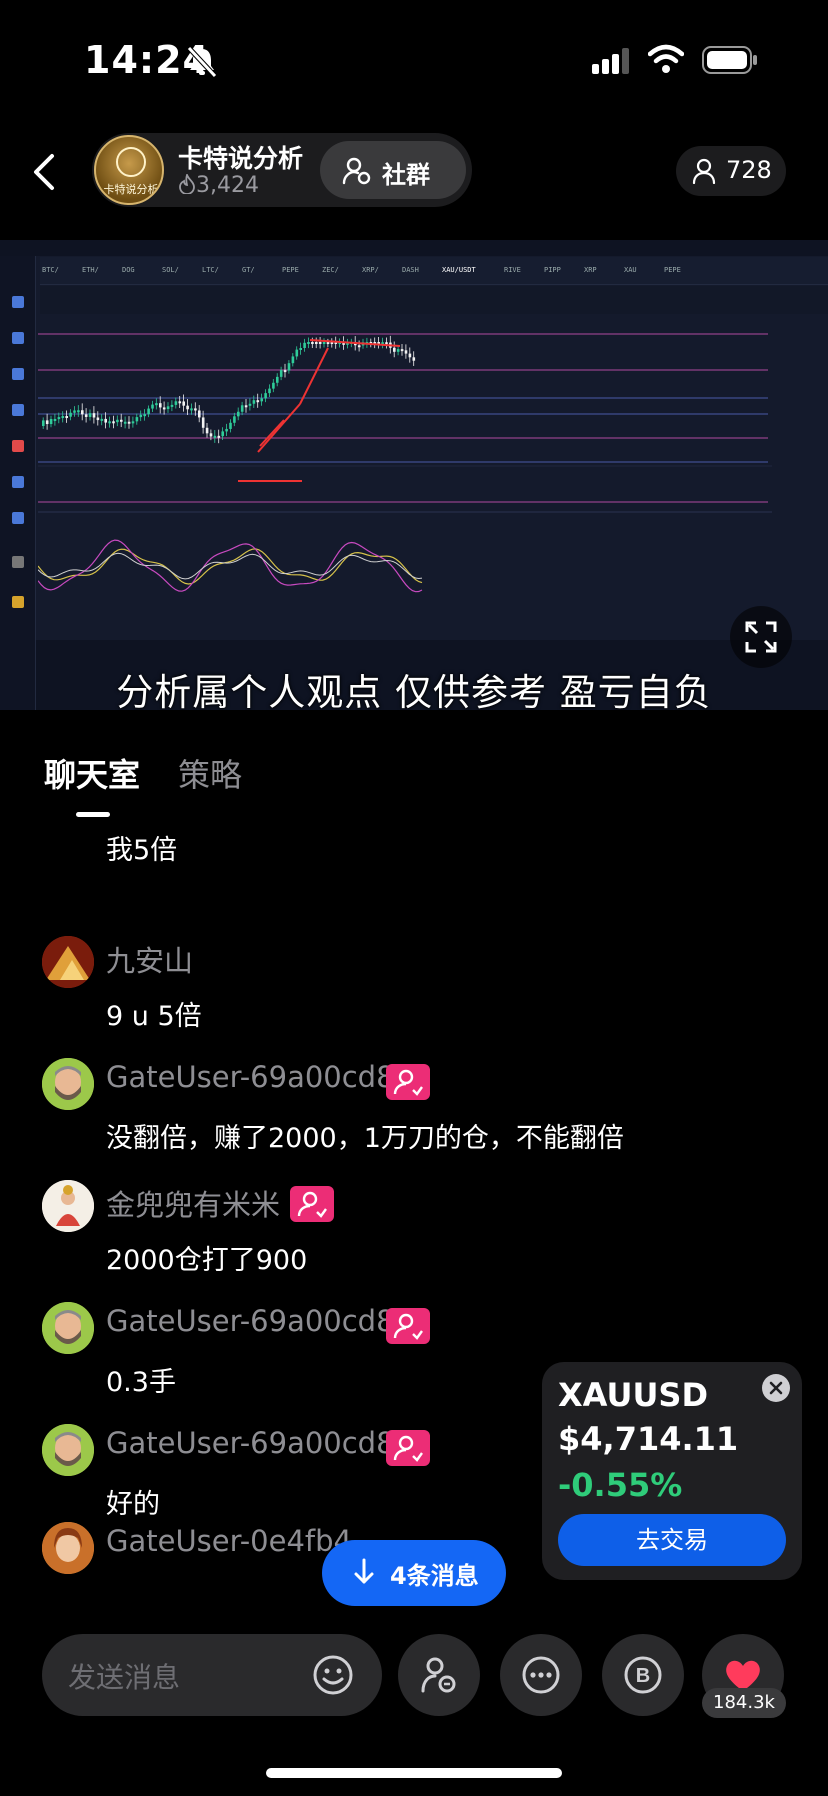 This screenshot has height=1796, width=828. Describe the element at coordinates (50, 270) in the screenshot. I see `ticker-tab: BTC/` at that location.